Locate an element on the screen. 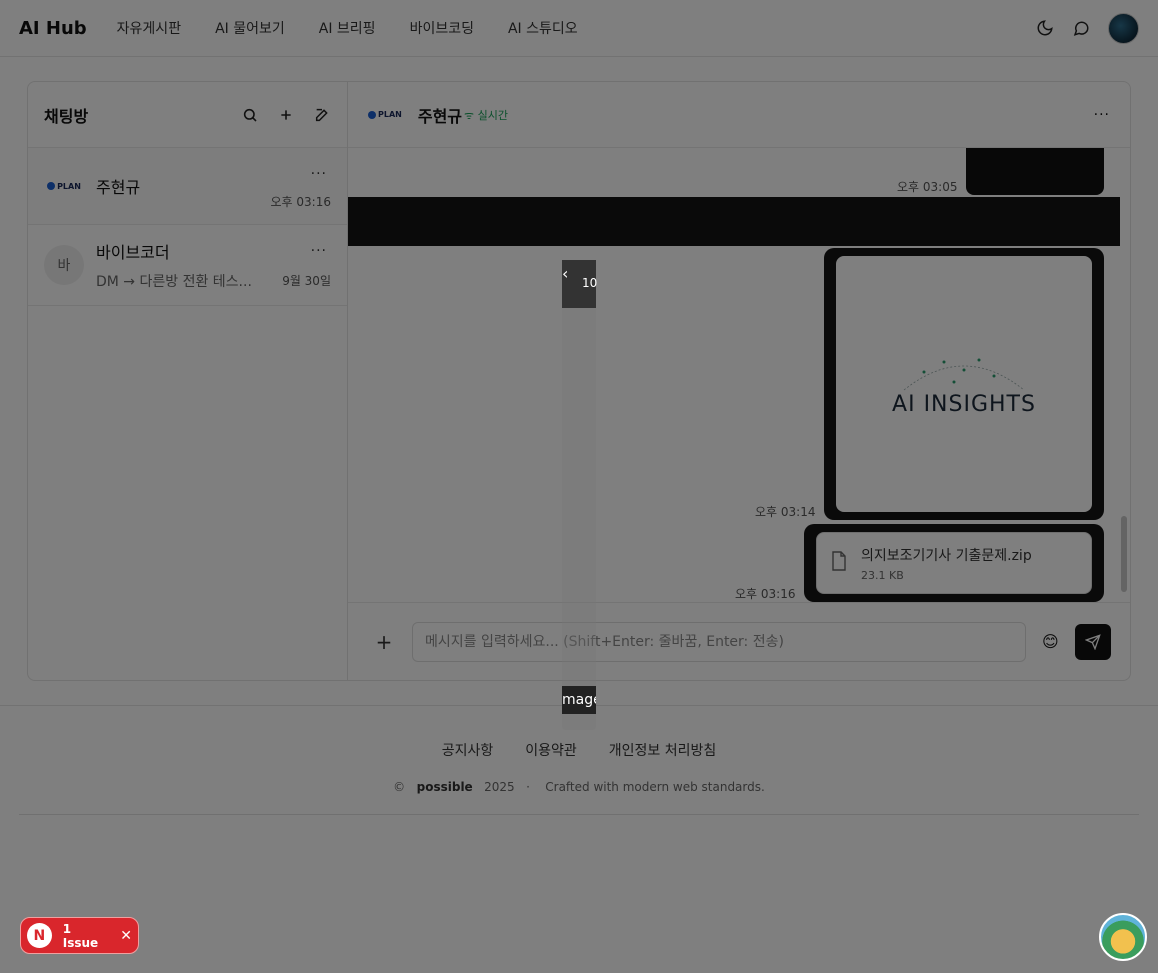  chevron-left-icon: ‹ is located at coordinates (565, 273).